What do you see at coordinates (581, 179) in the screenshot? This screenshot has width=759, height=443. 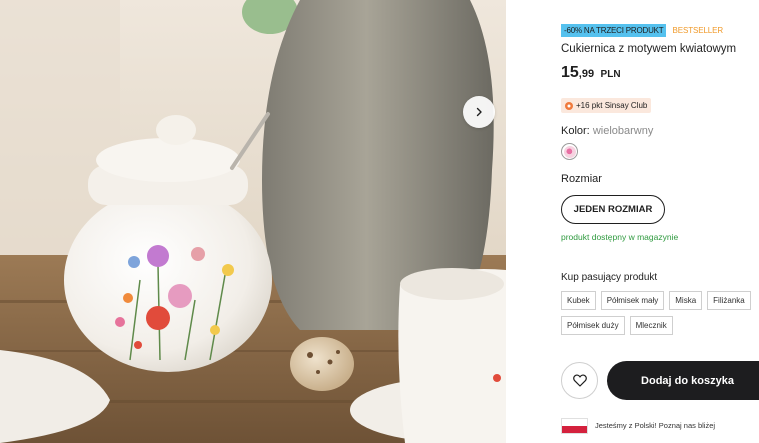 I see `size-label: Rozmiar` at bounding box center [581, 179].